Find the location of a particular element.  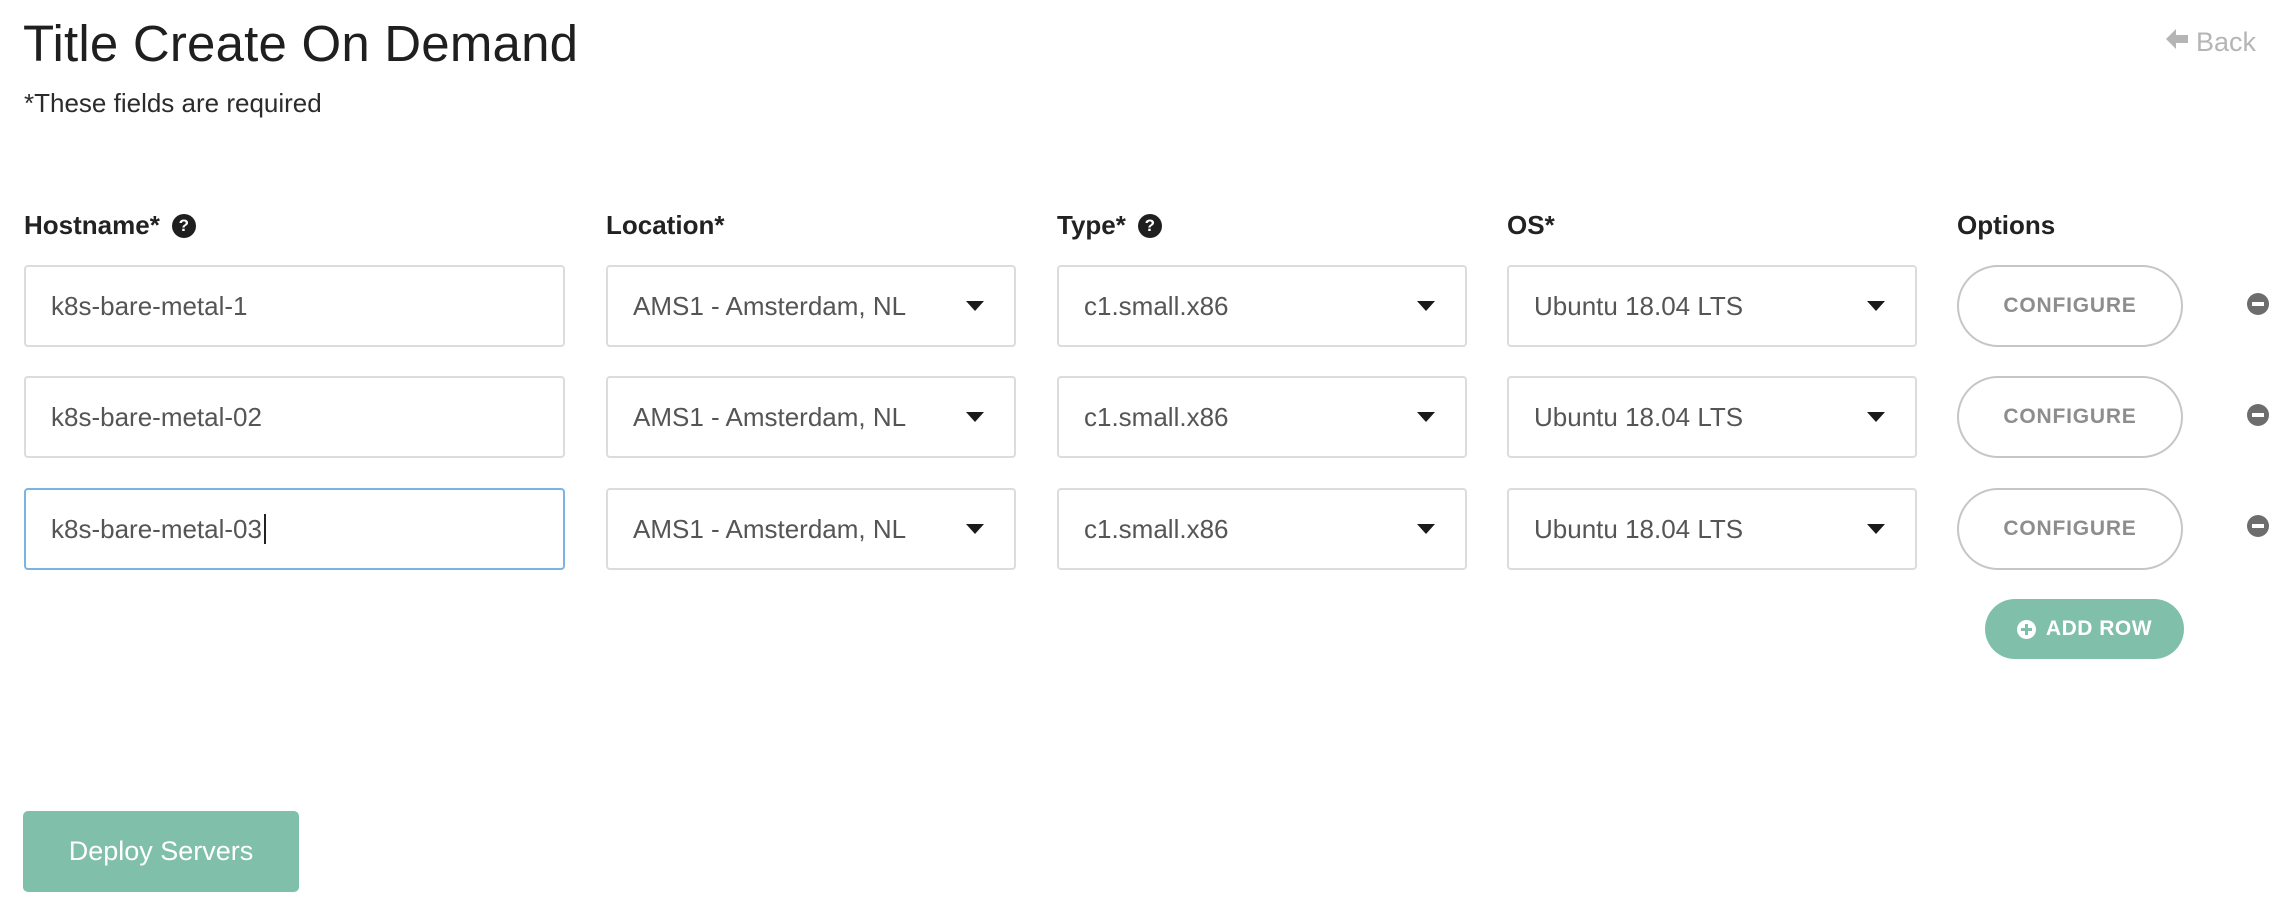

hostname-help-icon: ? is located at coordinates (183, 225).